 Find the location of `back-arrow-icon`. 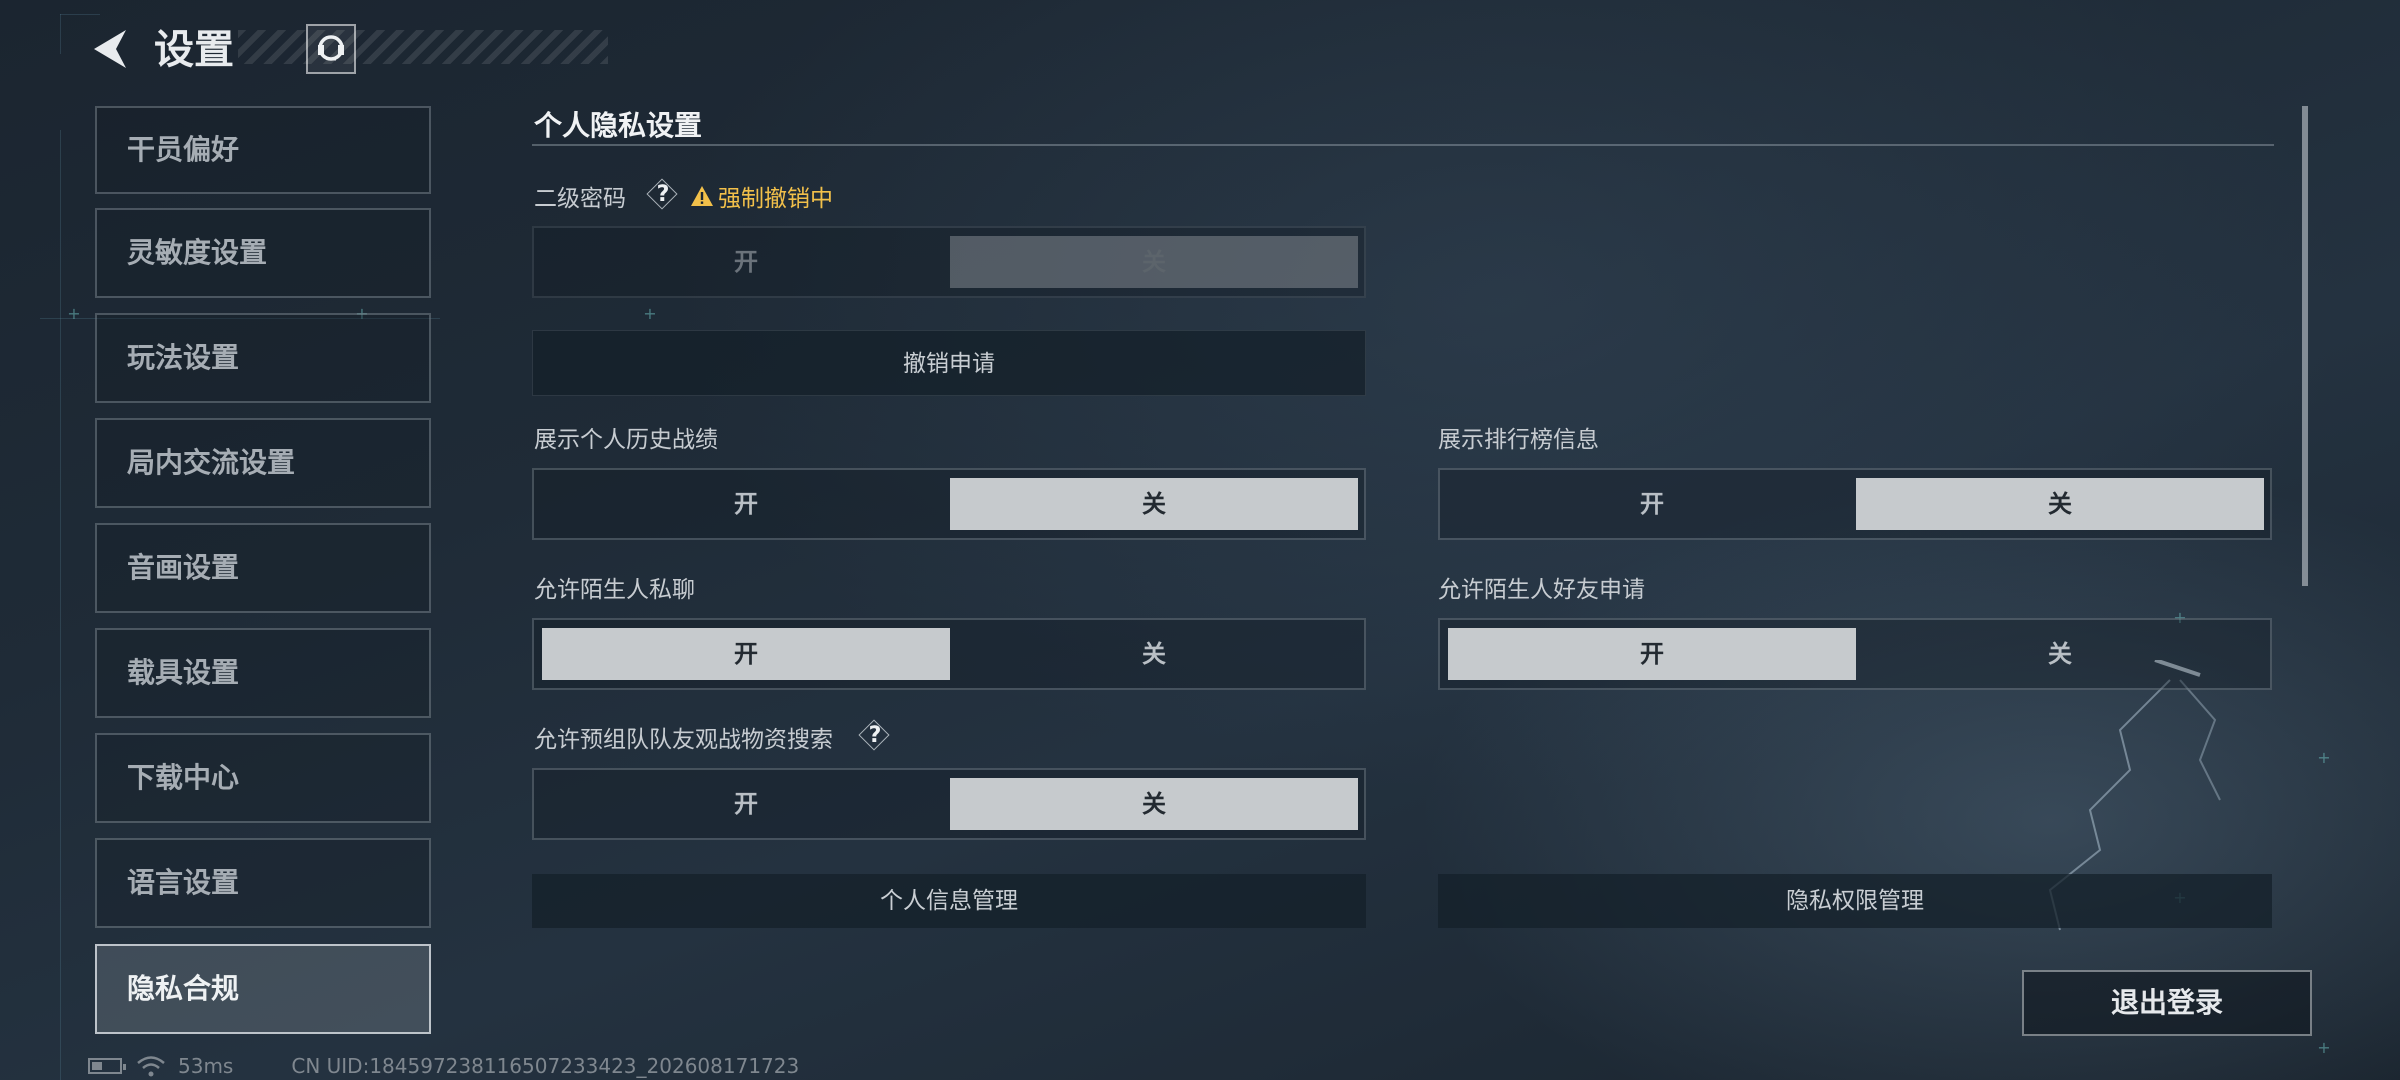

back-arrow-icon is located at coordinates (110, 49).